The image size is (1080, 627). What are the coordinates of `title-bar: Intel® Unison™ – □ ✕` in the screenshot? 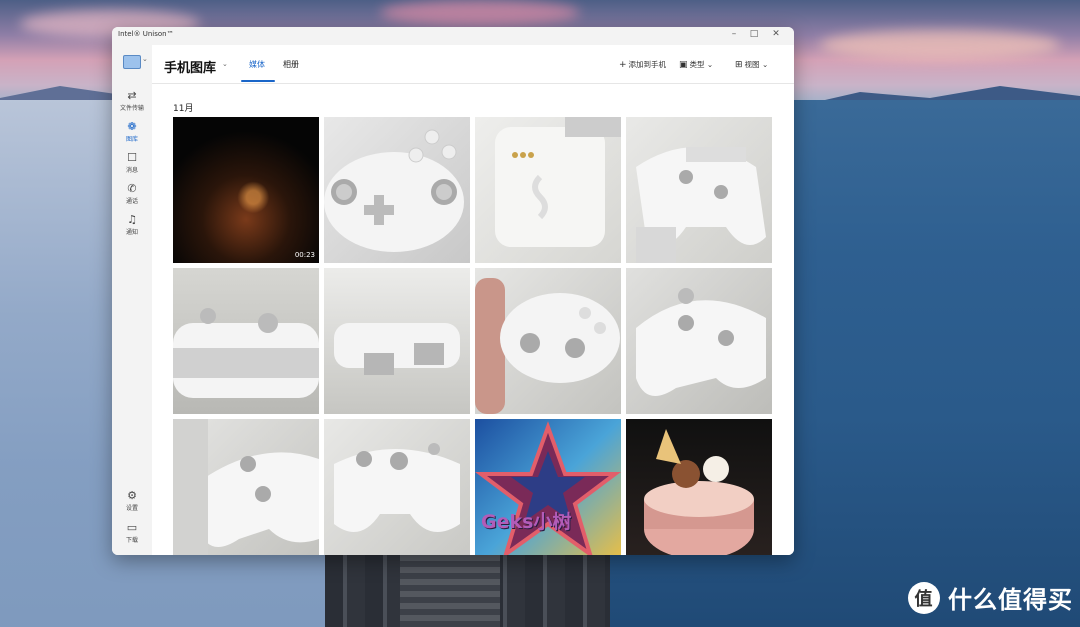 It's located at (453, 36).